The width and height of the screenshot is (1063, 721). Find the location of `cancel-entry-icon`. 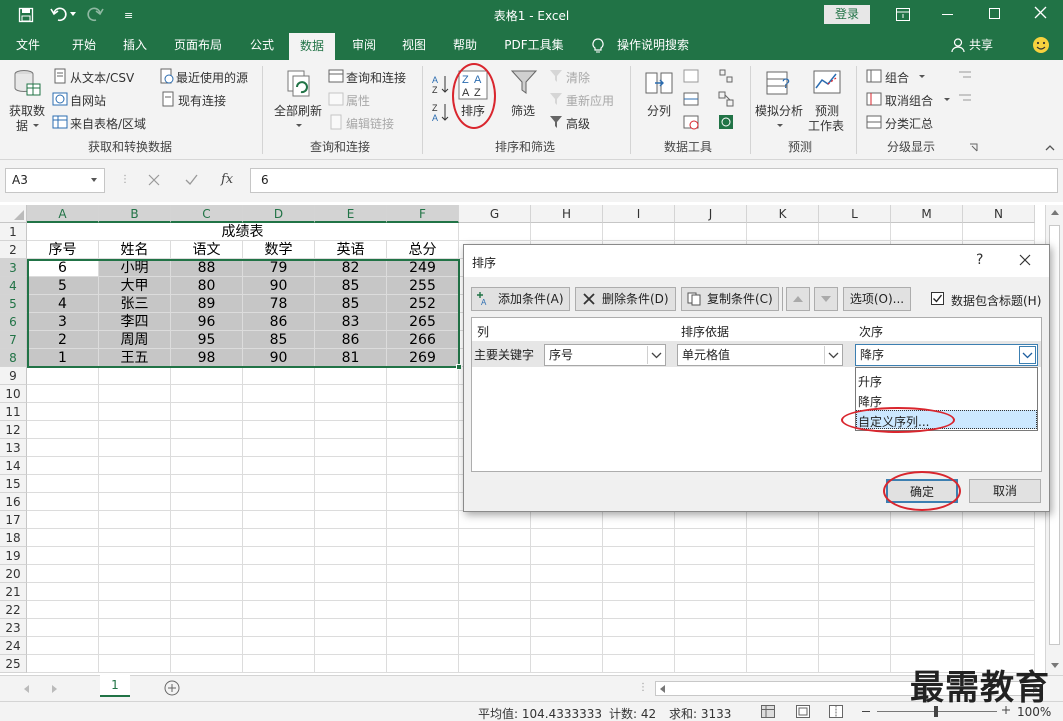

cancel-entry-icon is located at coordinates (154, 180).